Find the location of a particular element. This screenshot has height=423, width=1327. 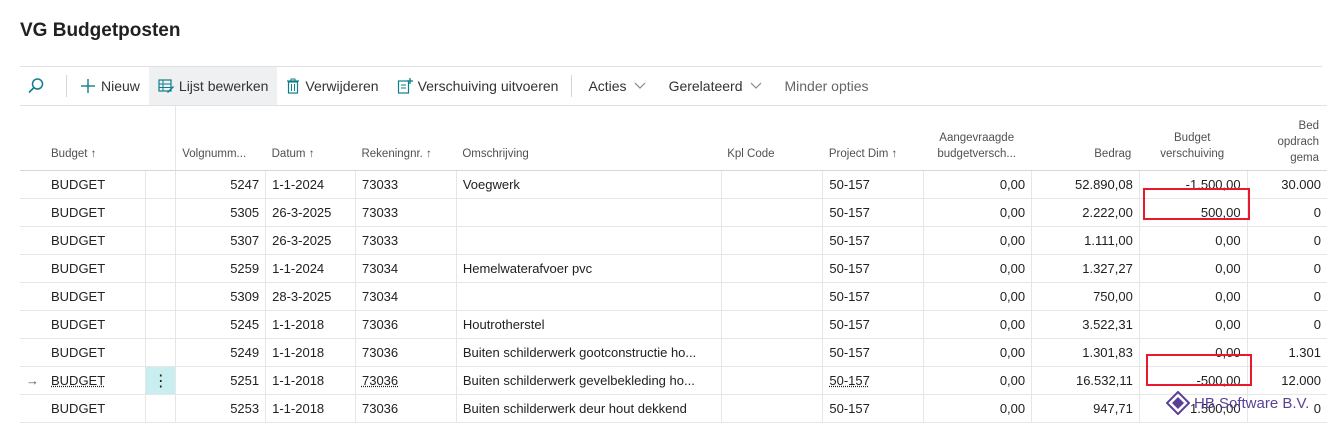

cell-volgnummer: 5305 is located at coordinates (221, 212).